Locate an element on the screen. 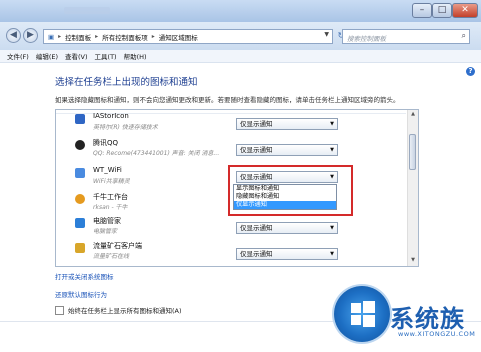 This screenshot has height=352, width=481. breadcrumb-control-panel: 控制面板 is located at coordinates (78, 37).